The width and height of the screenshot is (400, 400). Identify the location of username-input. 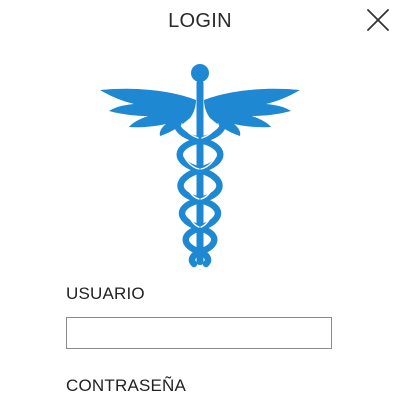
(199, 333).